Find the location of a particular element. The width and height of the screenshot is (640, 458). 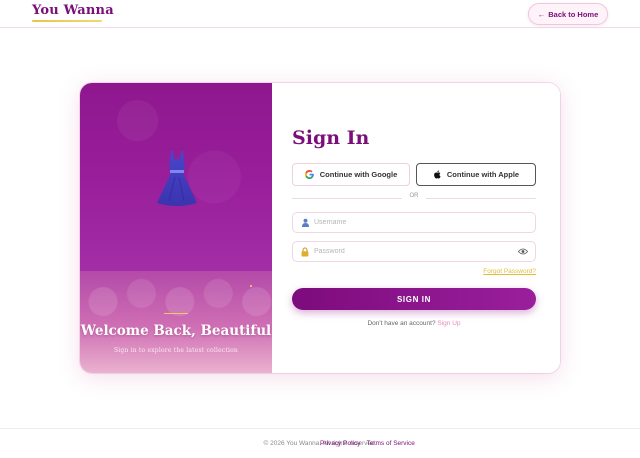

apple-signin-button: Continue with Apple is located at coordinates (476, 174).